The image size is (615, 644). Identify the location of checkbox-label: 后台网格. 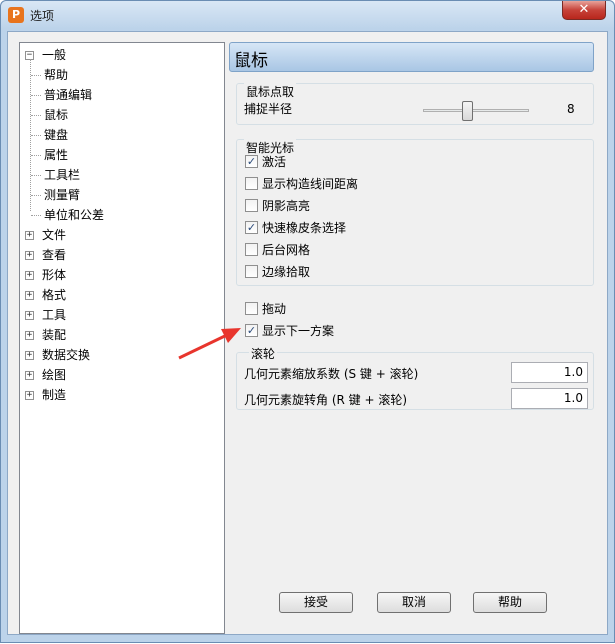
(286, 250).